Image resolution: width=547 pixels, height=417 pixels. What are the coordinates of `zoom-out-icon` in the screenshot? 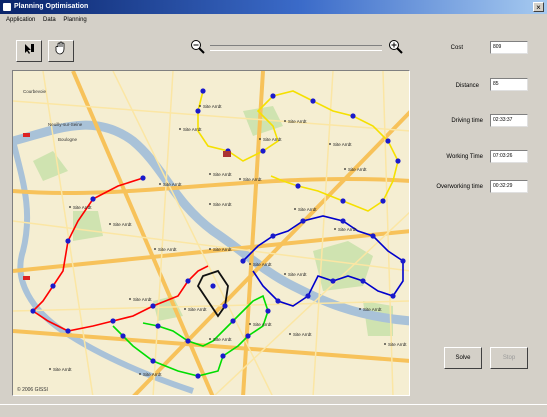 It's located at (198, 47).